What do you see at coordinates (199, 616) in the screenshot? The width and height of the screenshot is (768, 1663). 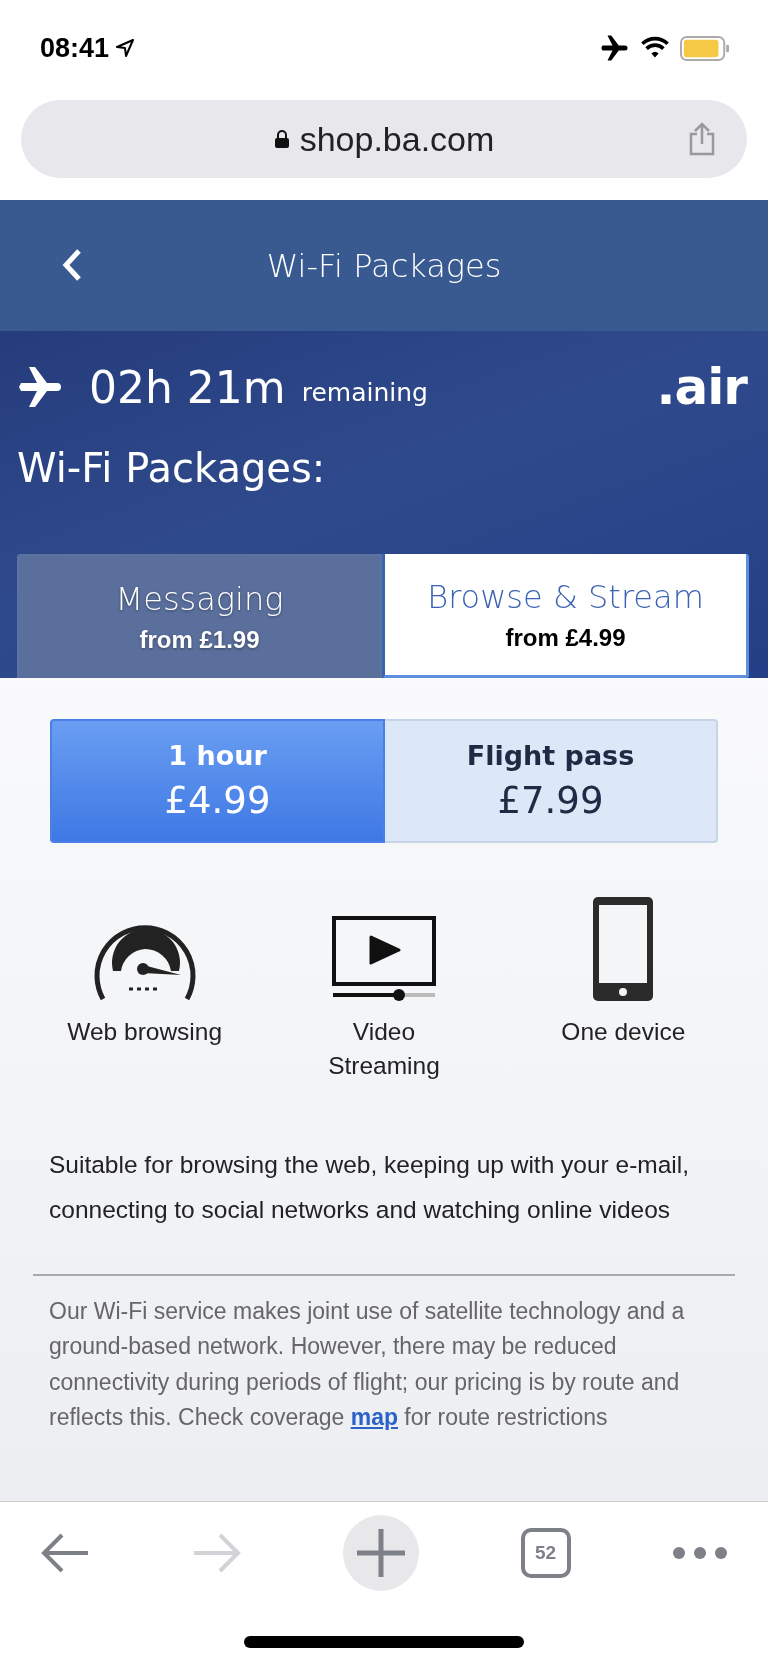 I see `package-tab: Messaging from £1.99` at bounding box center [199, 616].